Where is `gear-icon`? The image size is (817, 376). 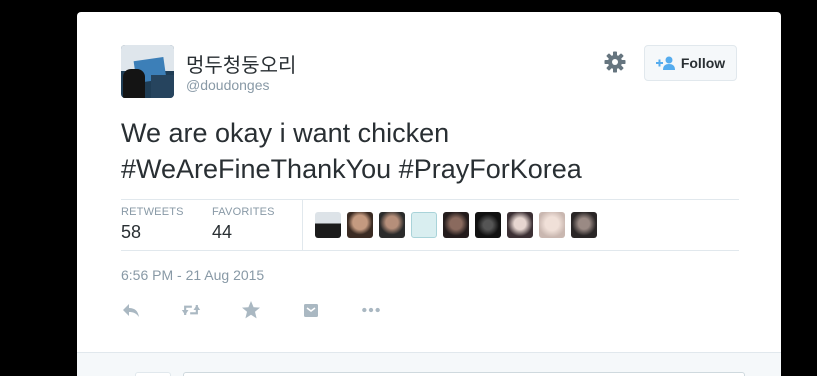
gear-icon is located at coordinates (615, 62).